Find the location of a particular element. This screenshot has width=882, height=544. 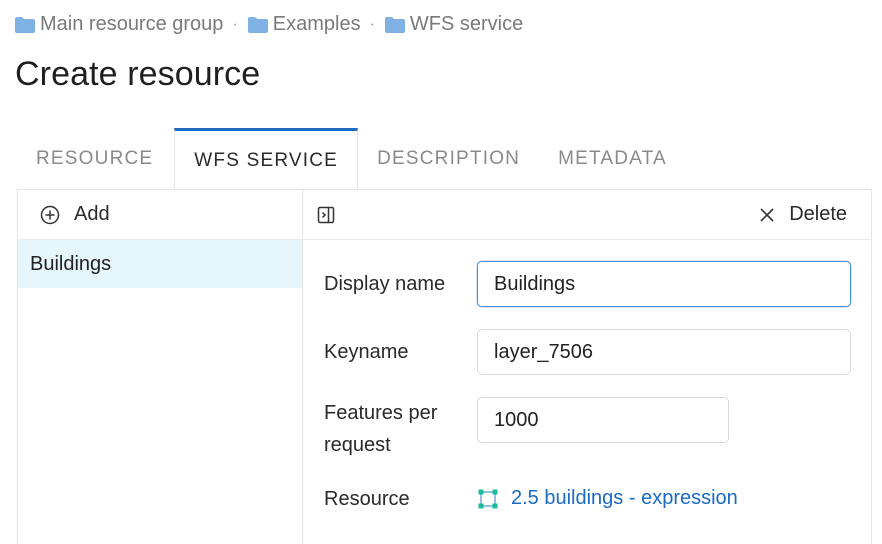

features-per-request-row: Features per request is located at coordinates (399, 429).